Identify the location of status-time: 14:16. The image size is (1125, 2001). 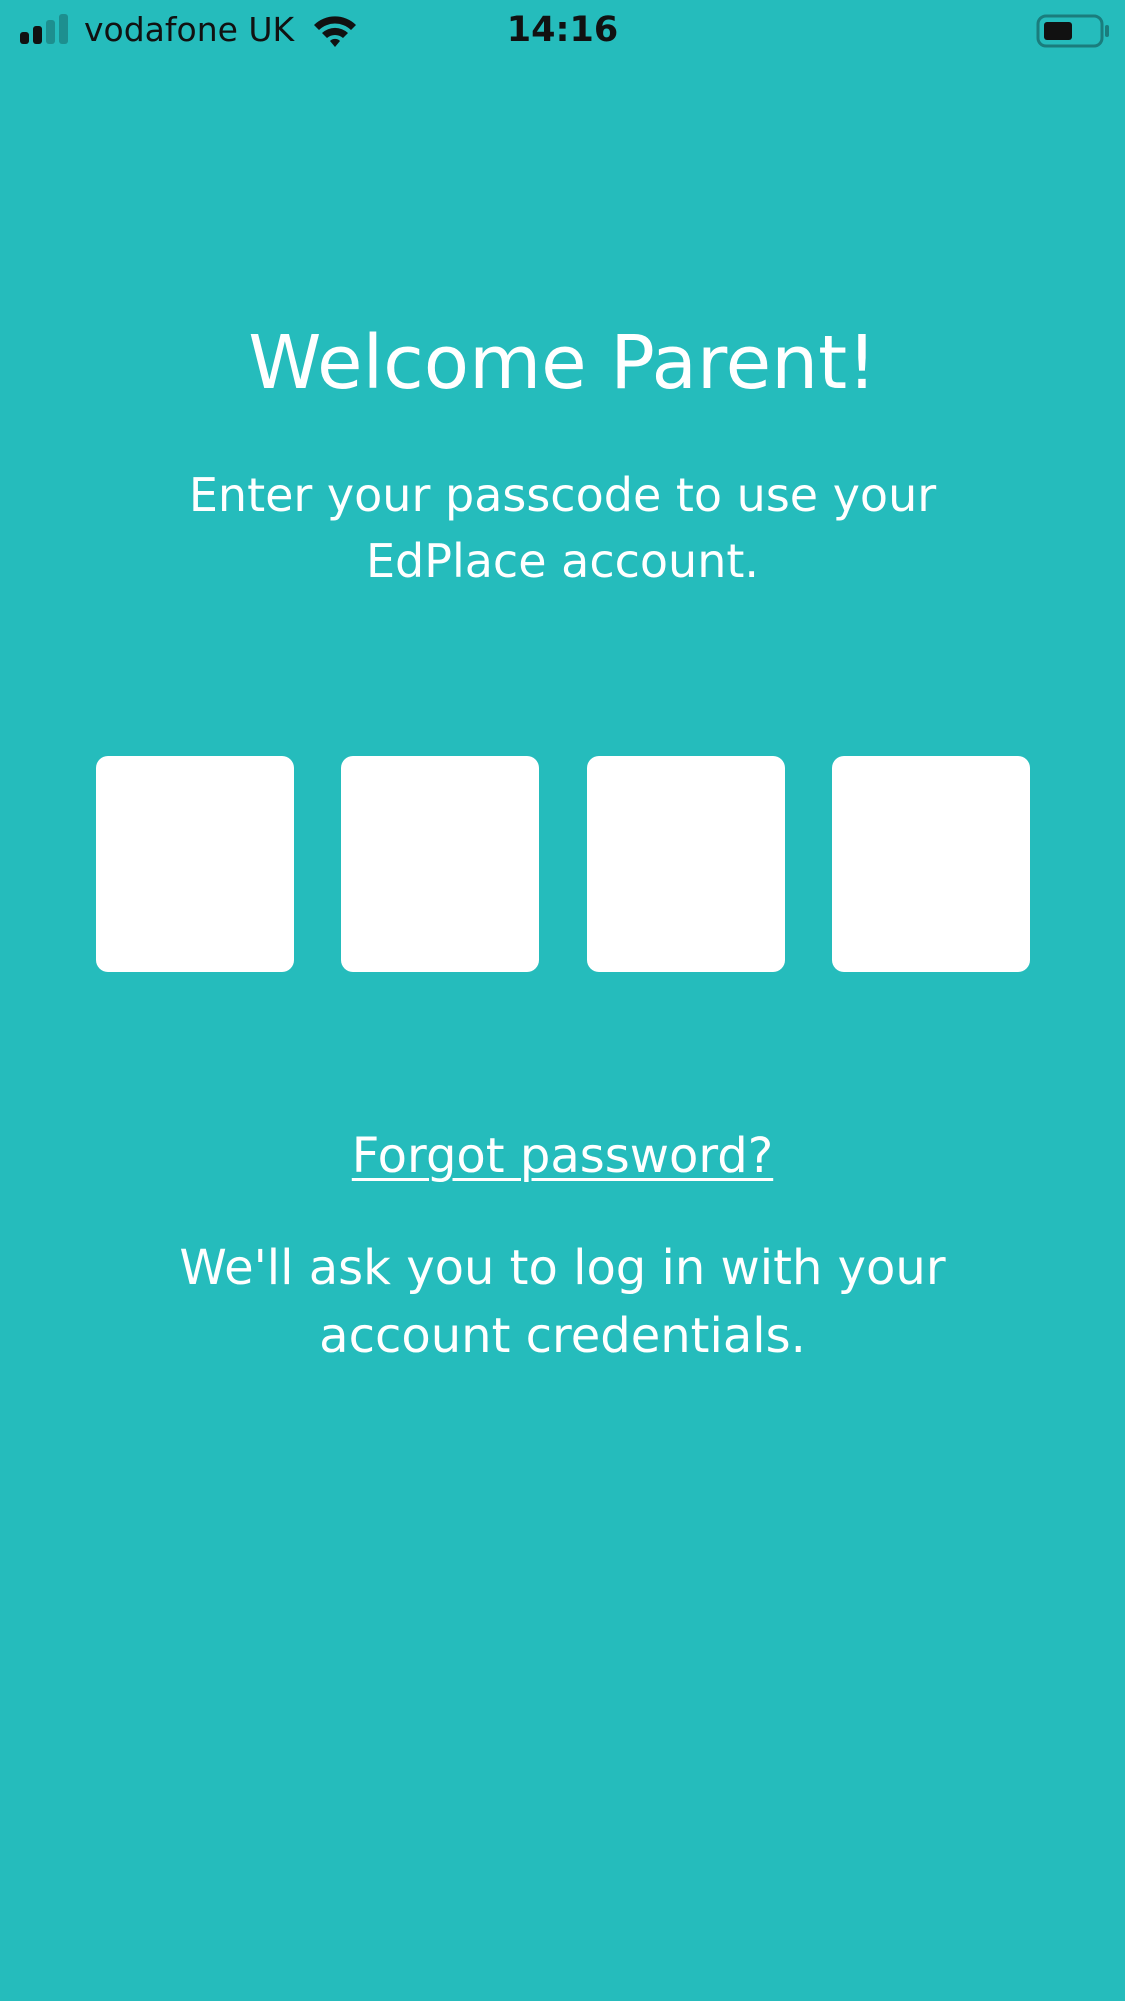
(562, 30).